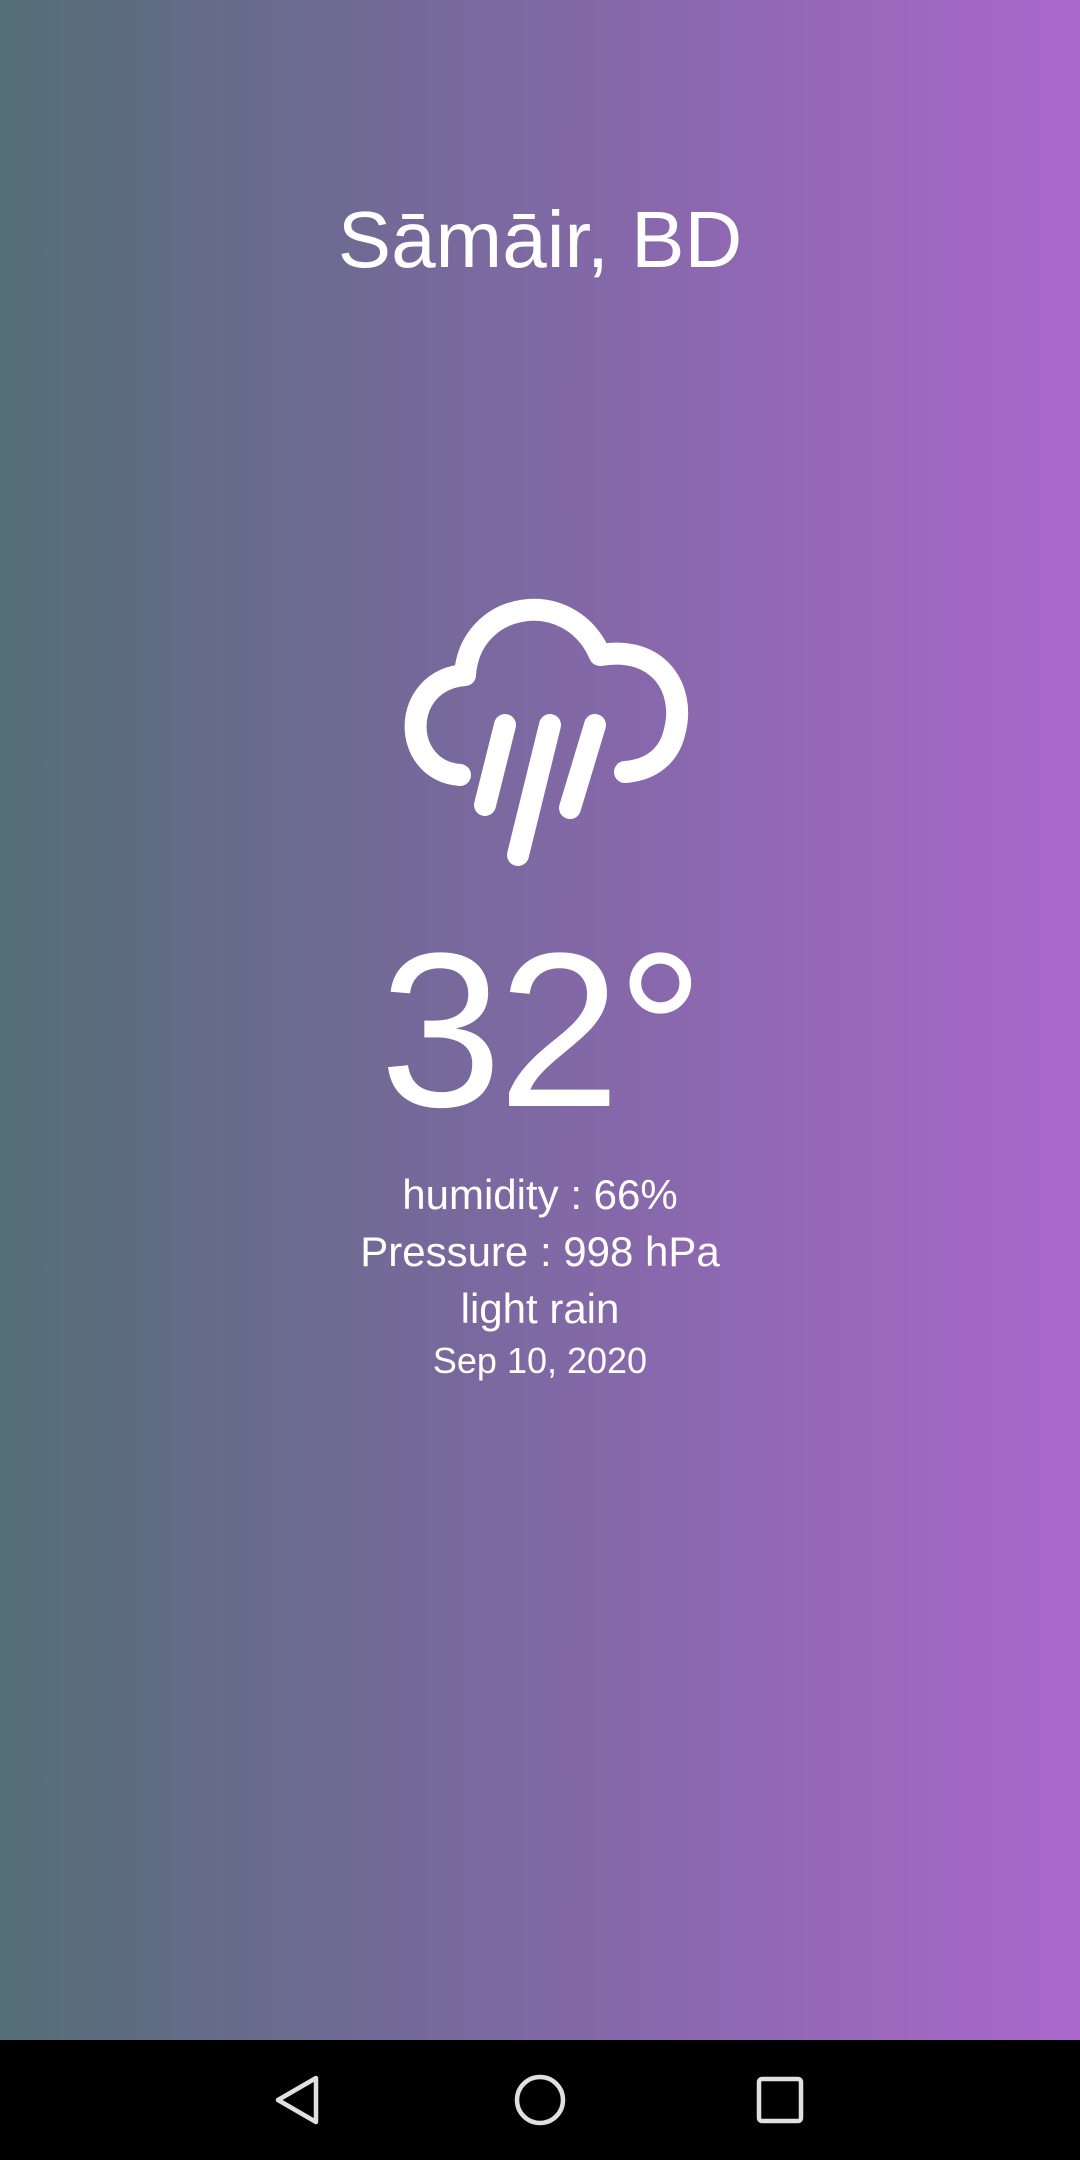 The width and height of the screenshot is (1080, 2160). I want to click on city-title: Sāmāir, BD, so click(540, 239).